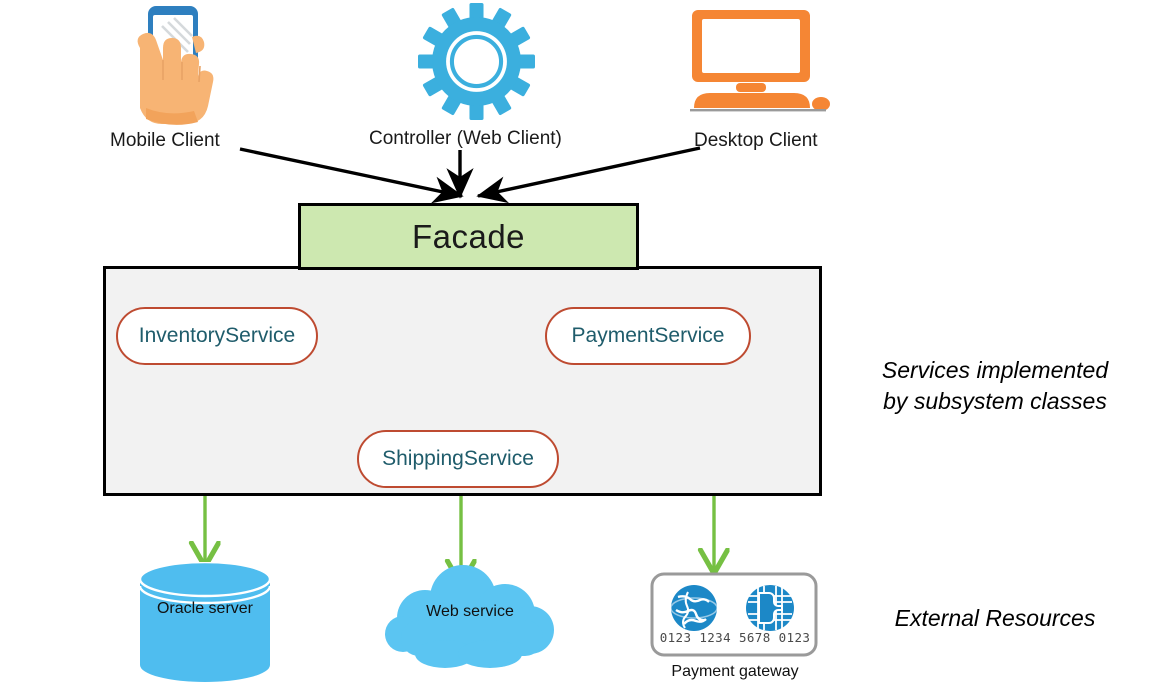  Describe the element at coordinates (756, 140) in the screenshot. I see `client-label-desktop: Desktop Client` at that location.